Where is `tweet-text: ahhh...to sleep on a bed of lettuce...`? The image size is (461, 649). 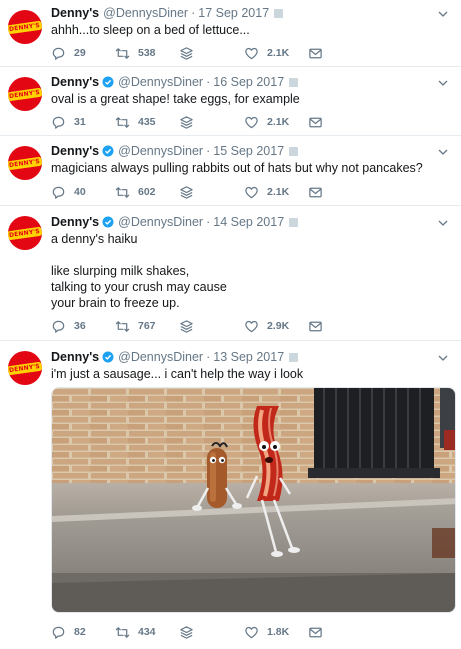
tweet-text: ahhh...to sleep on a bed of lettuce... is located at coordinates (150, 30).